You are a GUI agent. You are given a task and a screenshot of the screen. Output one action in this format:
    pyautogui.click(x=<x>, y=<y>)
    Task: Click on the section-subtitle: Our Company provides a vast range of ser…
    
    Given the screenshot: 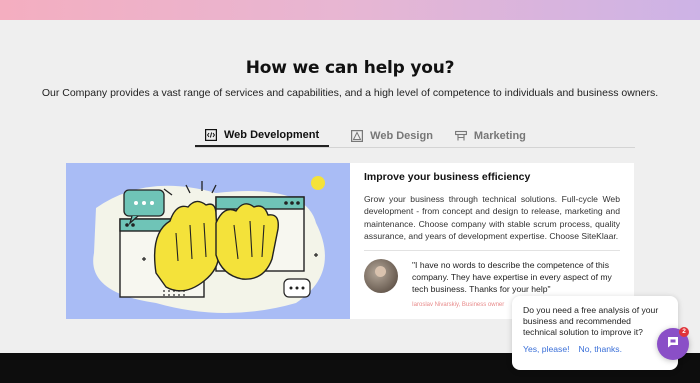 What is the action you would take?
    pyautogui.click(x=350, y=93)
    